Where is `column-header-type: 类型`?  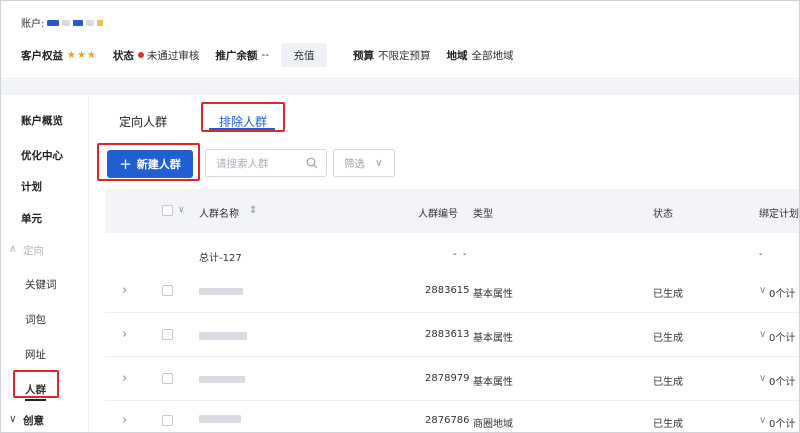
column-header-type: 类型 is located at coordinates (483, 214).